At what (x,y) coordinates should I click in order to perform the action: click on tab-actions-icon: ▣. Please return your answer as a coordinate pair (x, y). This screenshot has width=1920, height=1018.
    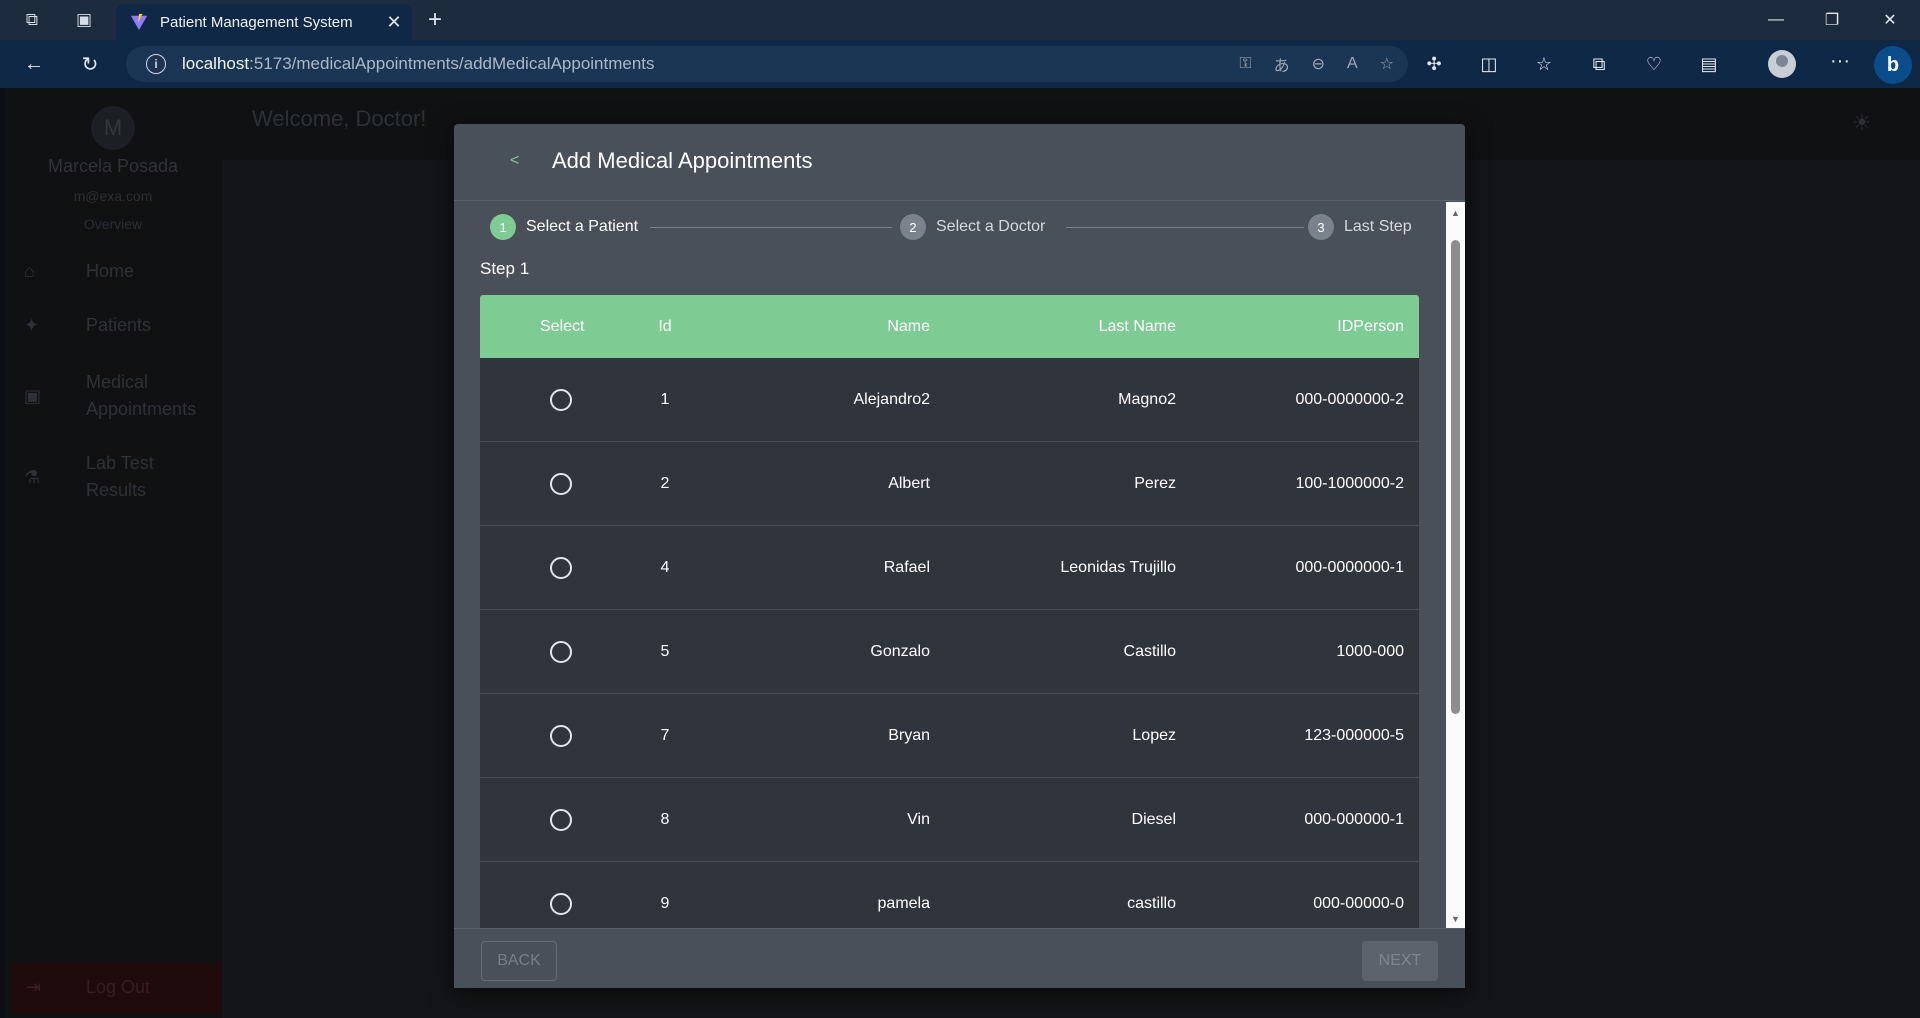
    Looking at the image, I should click on (84, 20).